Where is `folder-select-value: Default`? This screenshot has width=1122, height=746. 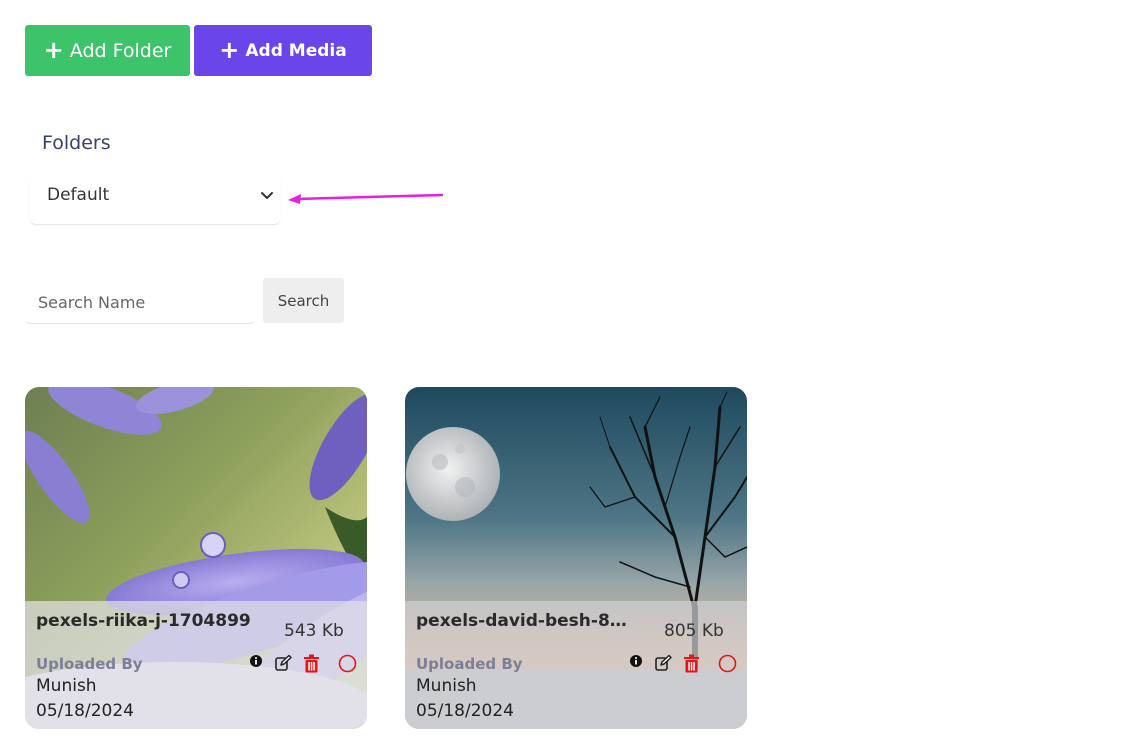 folder-select-value: Default is located at coordinates (78, 195).